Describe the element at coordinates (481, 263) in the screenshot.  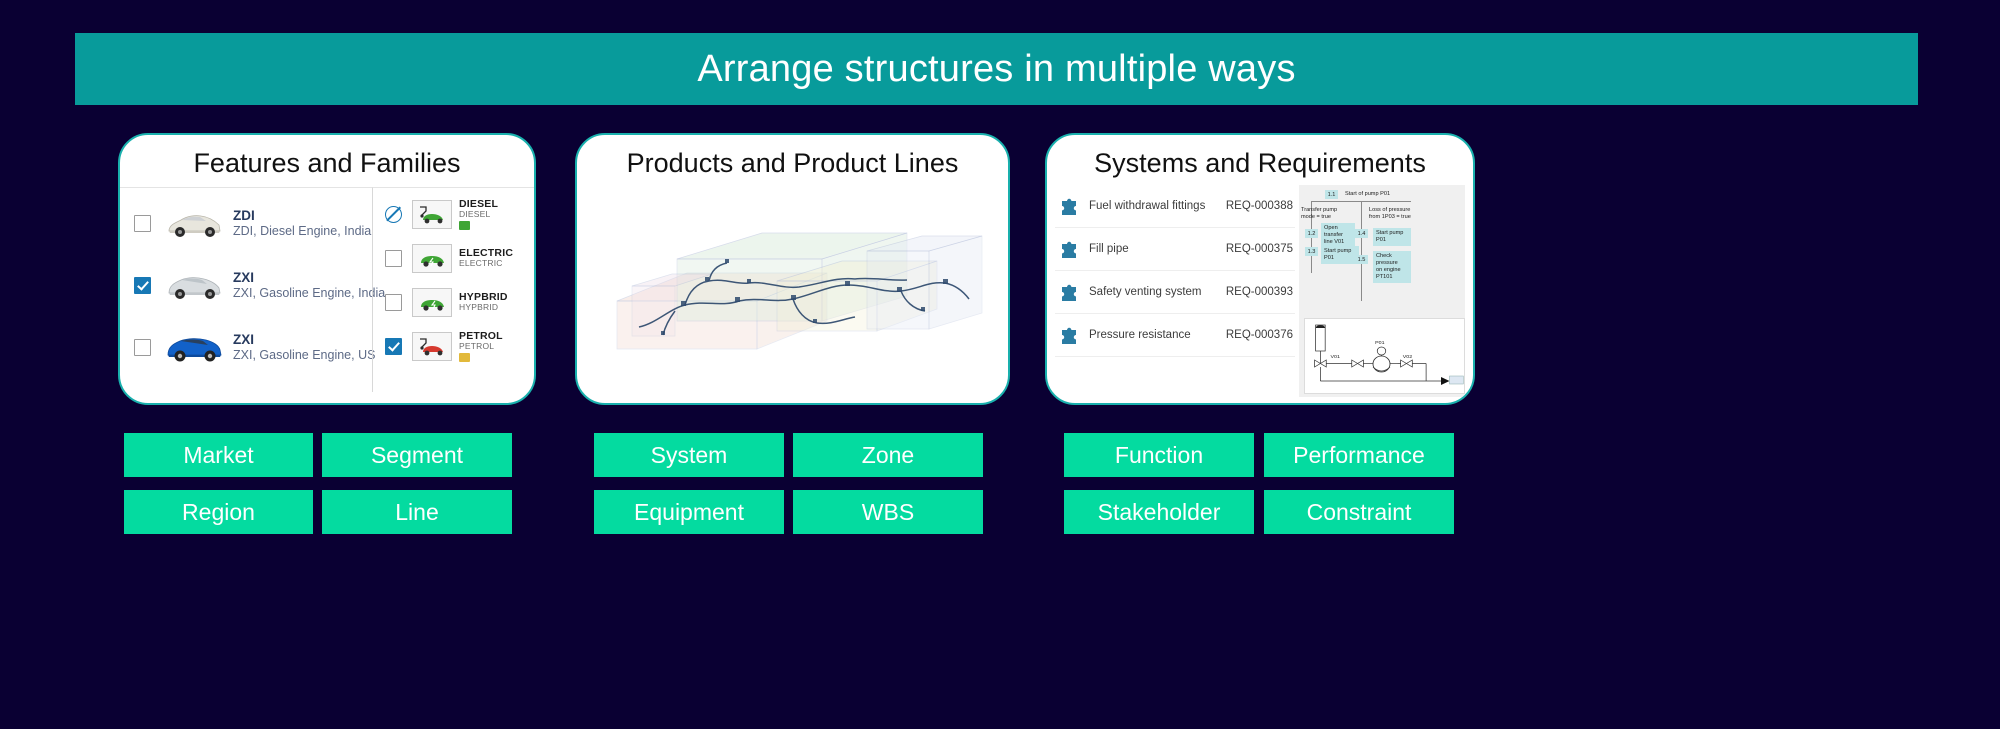
I see `fuel-subtitle: ELECTRIC` at that location.